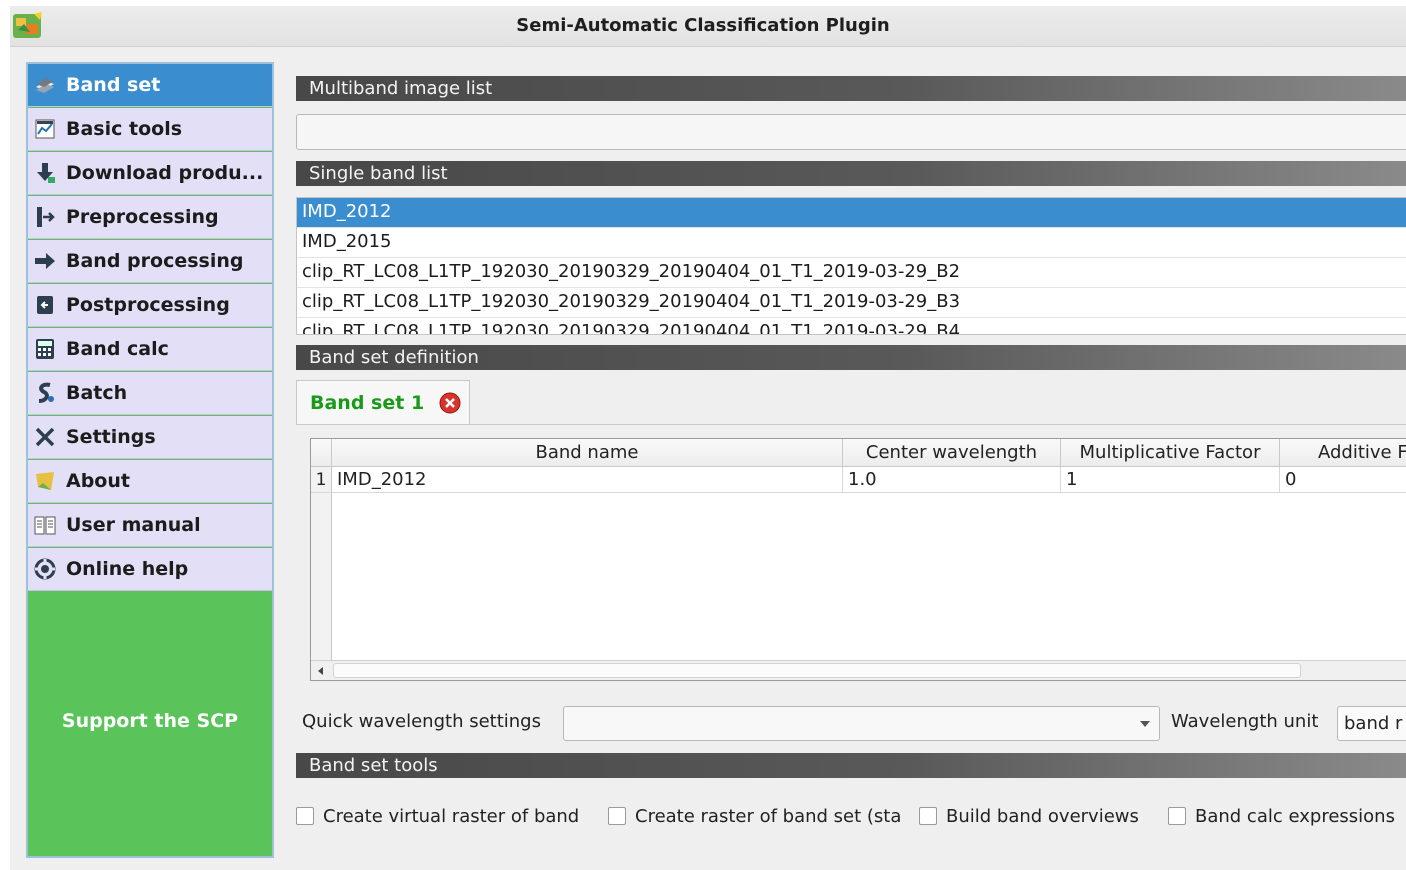 The image size is (1406, 870). What do you see at coordinates (45, 569) in the screenshot?
I see `online-help-icon` at bounding box center [45, 569].